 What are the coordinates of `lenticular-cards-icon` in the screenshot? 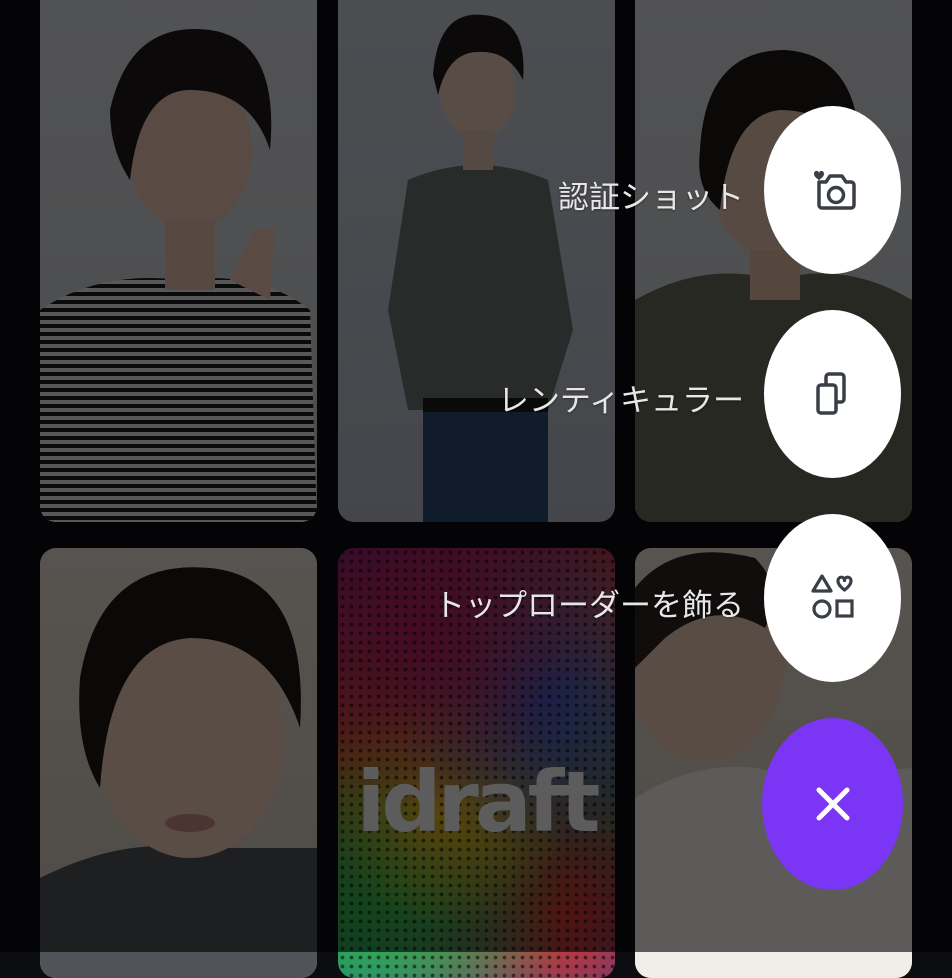 It's located at (830, 393).